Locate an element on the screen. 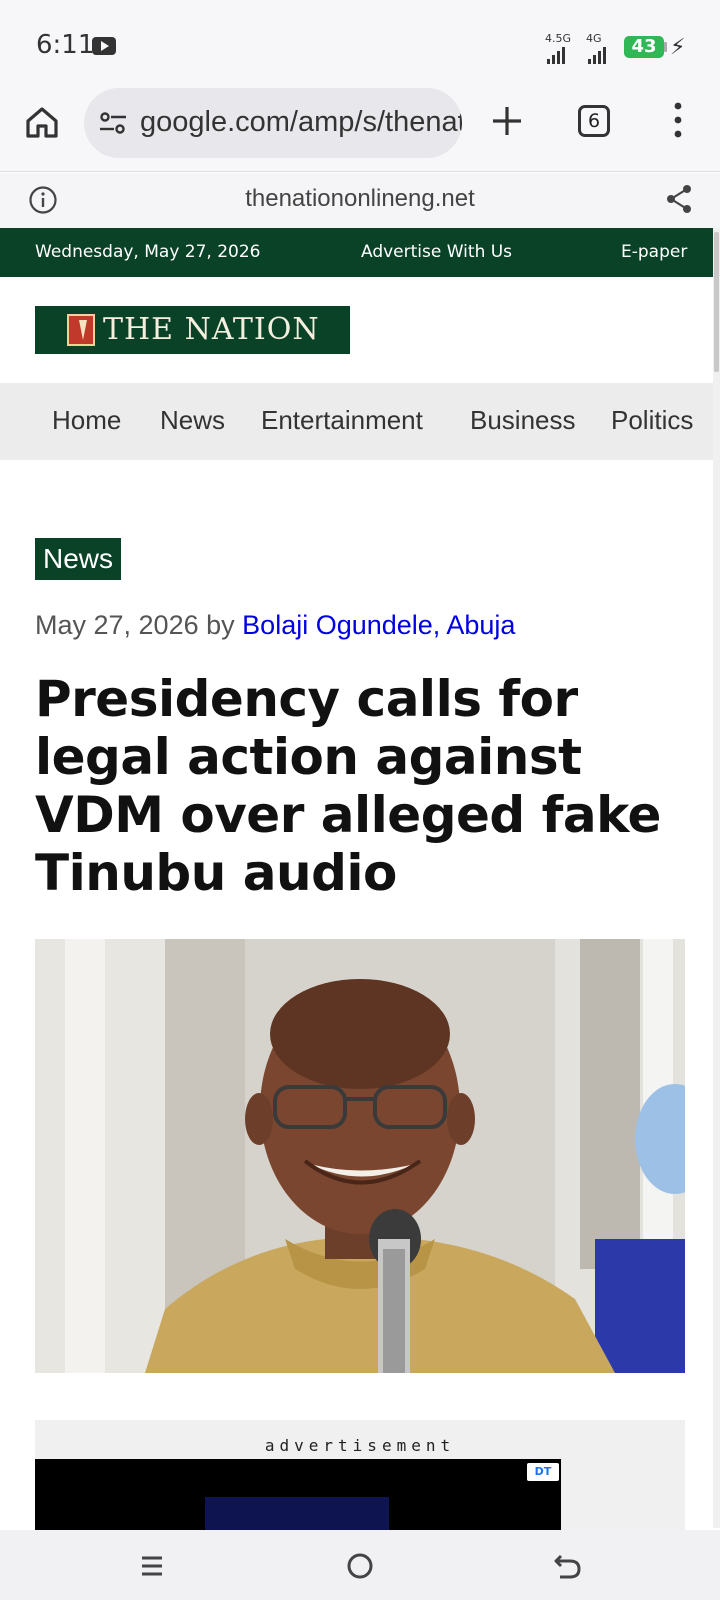 Image resolution: width=720 pixels, height=1600 pixels. amp-viewer-bar: thenationonlineng.net is located at coordinates (360, 200).